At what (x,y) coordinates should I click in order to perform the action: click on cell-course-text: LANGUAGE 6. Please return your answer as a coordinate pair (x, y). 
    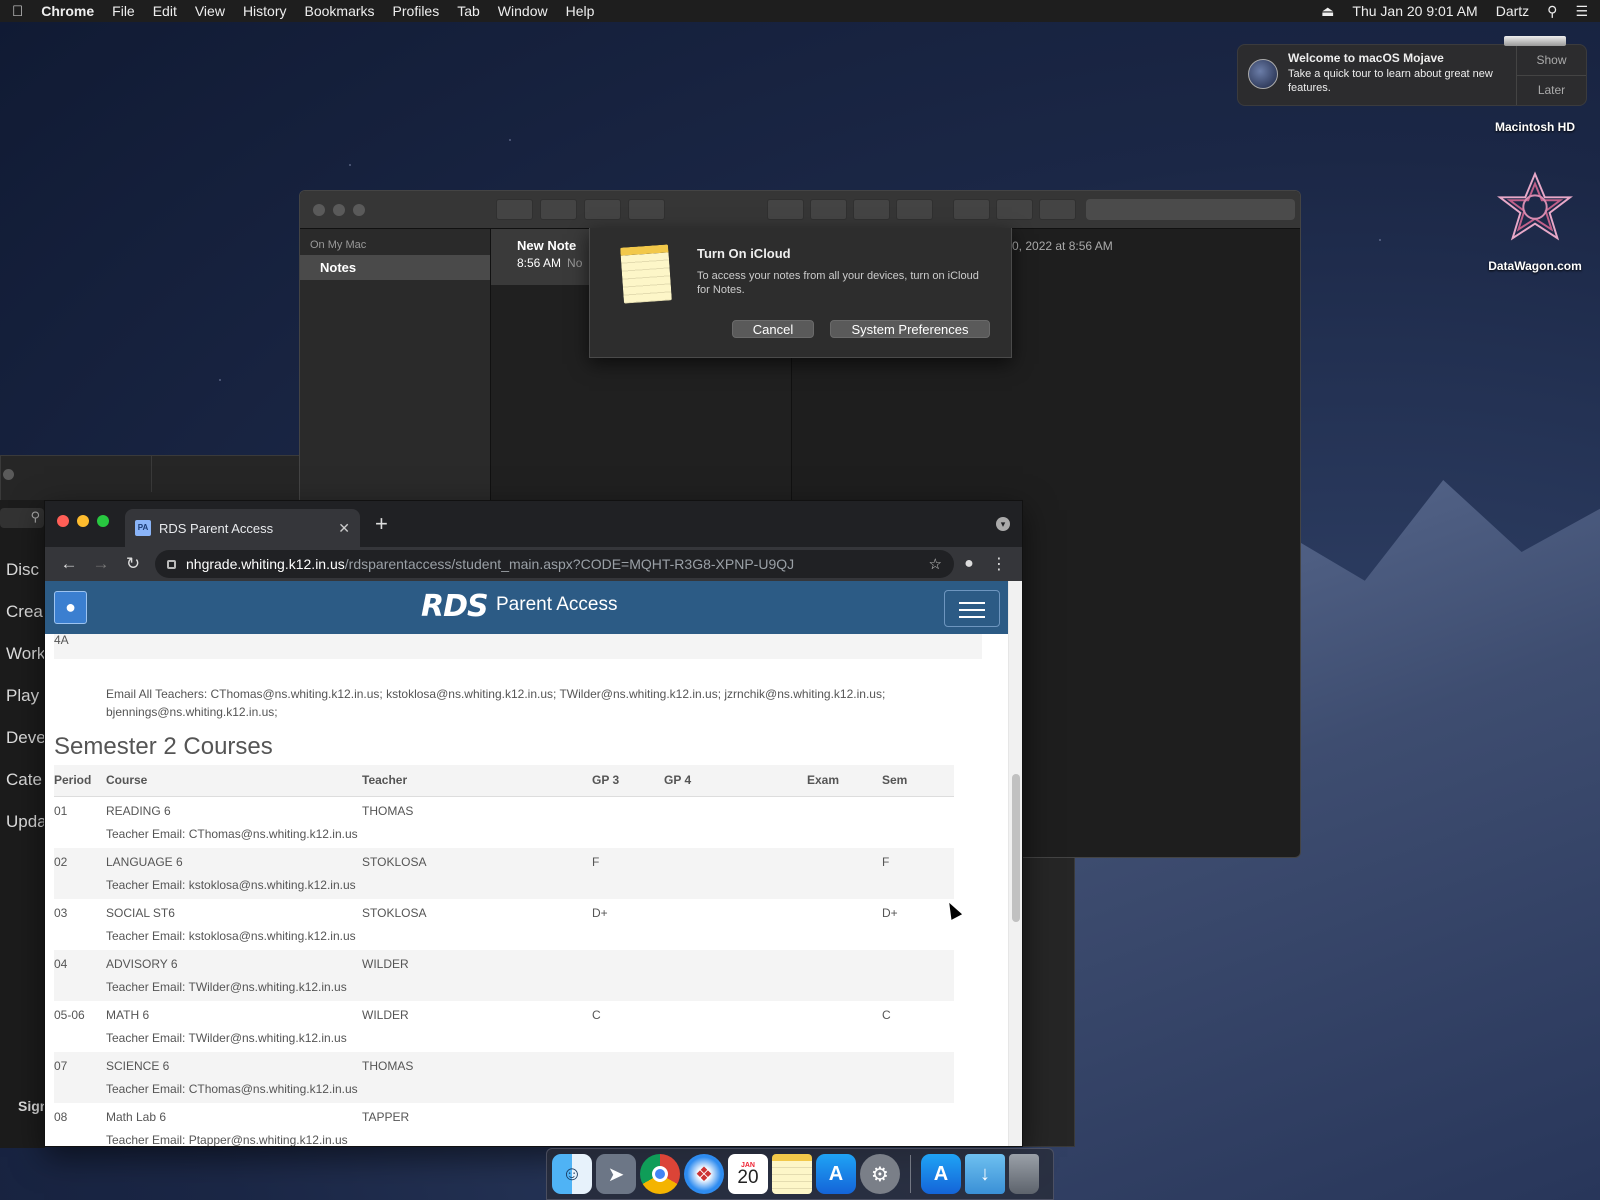
    Looking at the image, I should click on (144, 861).